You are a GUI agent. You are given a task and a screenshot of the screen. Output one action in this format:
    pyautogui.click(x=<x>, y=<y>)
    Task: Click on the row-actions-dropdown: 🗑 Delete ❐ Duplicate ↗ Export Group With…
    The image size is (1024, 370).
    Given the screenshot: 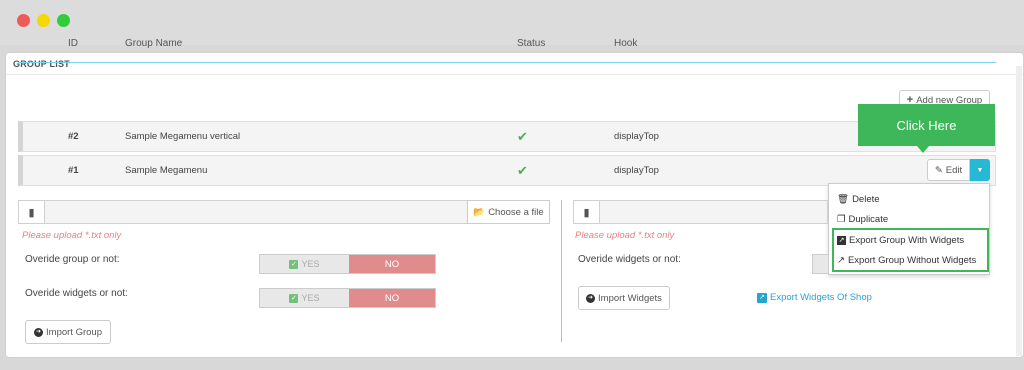 What is the action you would take?
    pyautogui.click(x=909, y=229)
    